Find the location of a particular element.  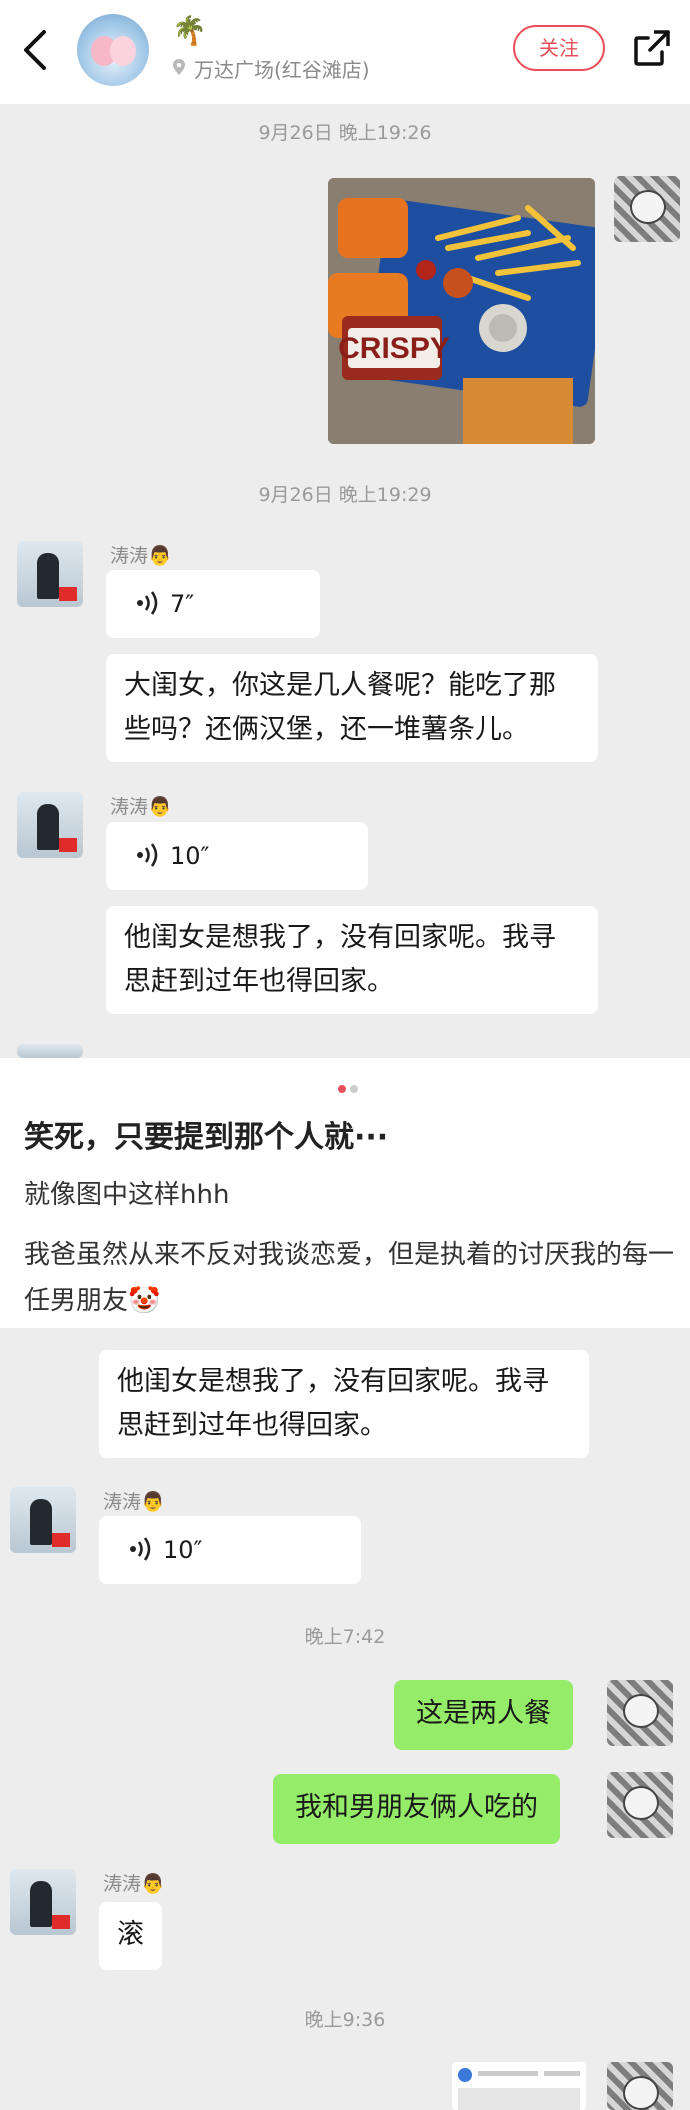

palm-tree-icon: 🌴 is located at coordinates (189, 30).